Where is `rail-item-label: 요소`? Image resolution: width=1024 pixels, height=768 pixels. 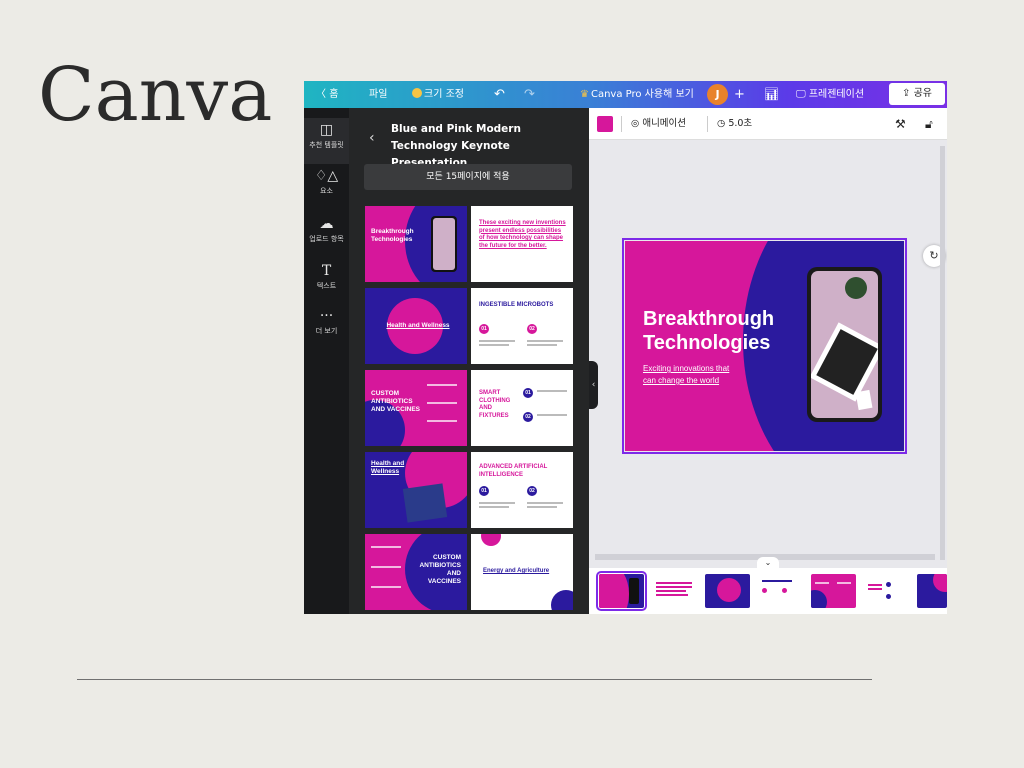
rail-item-label: 요소 is located at coordinates (326, 191).